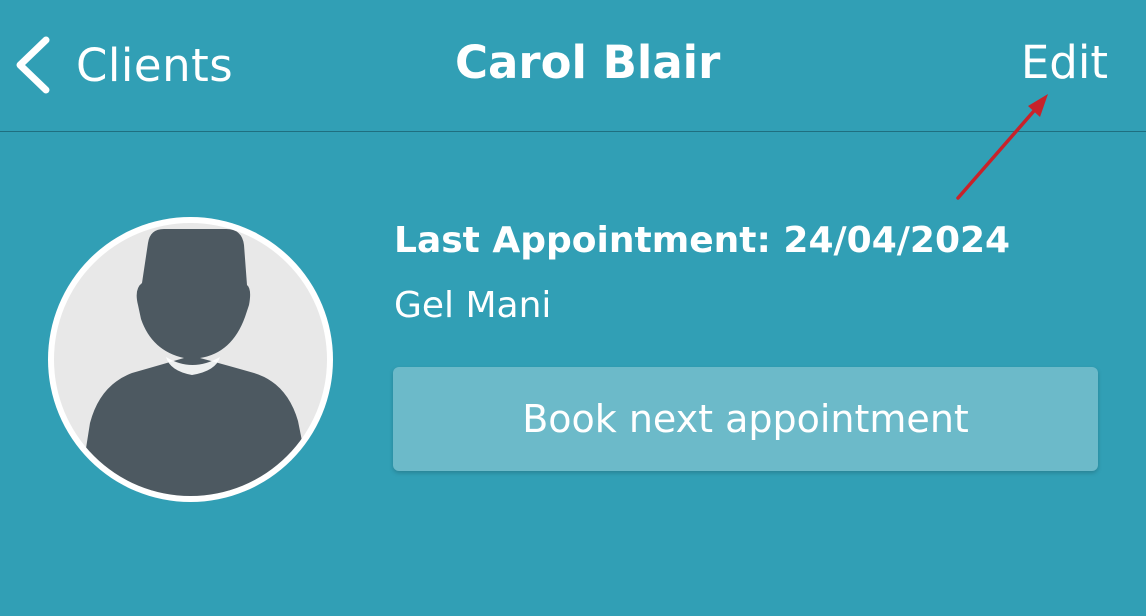 The height and width of the screenshot is (616, 1146). I want to click on last-appointment-text: Last Appointment: 24/04/2024, so click(702, 240).